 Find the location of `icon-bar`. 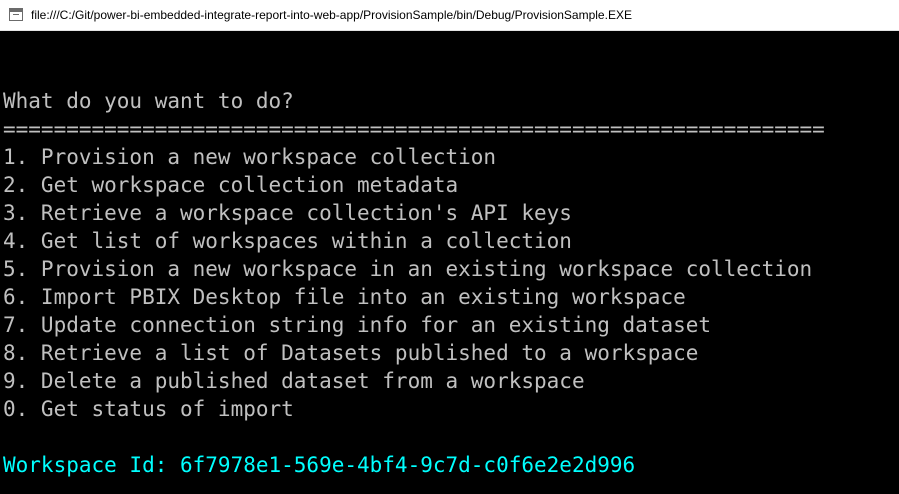

icon-bar is located at coordinates (16, 10).